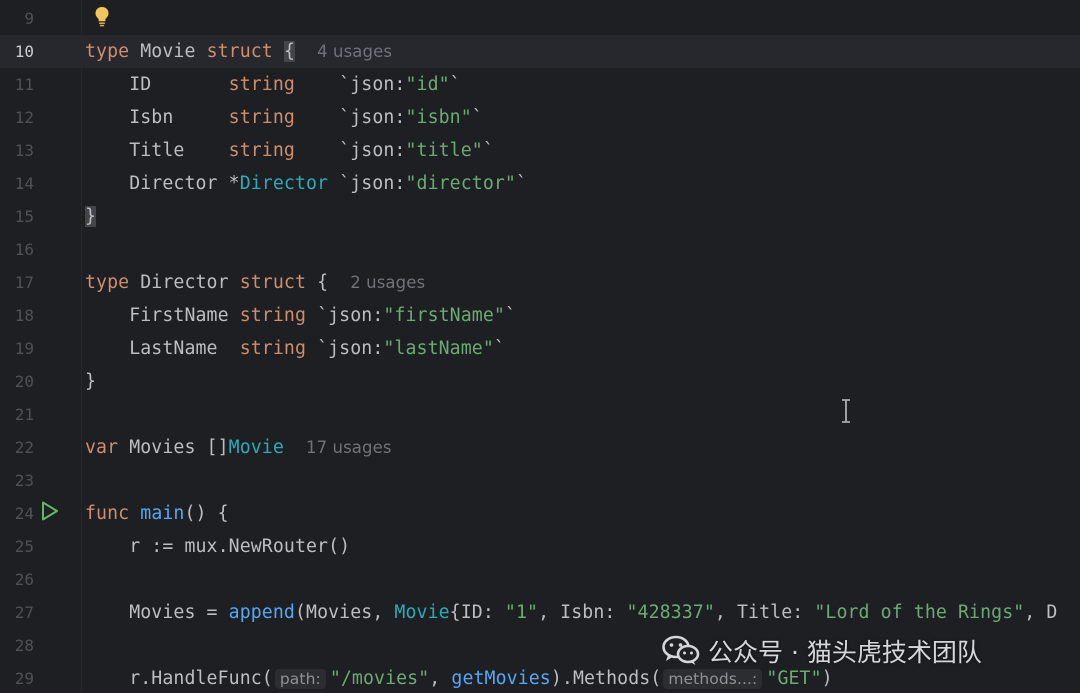 Image resolution: width=1080 pixels, height=693 pixels. Describe the element at coordinates (17, 546) in the screenshot. I see `line-number: 25` at that location.